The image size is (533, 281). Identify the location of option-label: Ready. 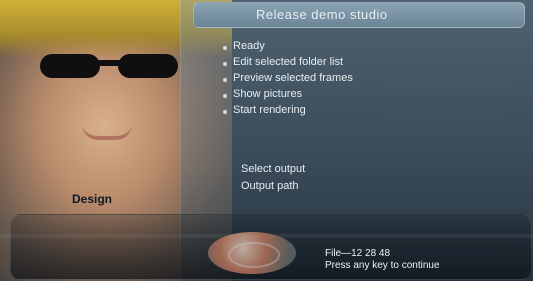
(249, 46).